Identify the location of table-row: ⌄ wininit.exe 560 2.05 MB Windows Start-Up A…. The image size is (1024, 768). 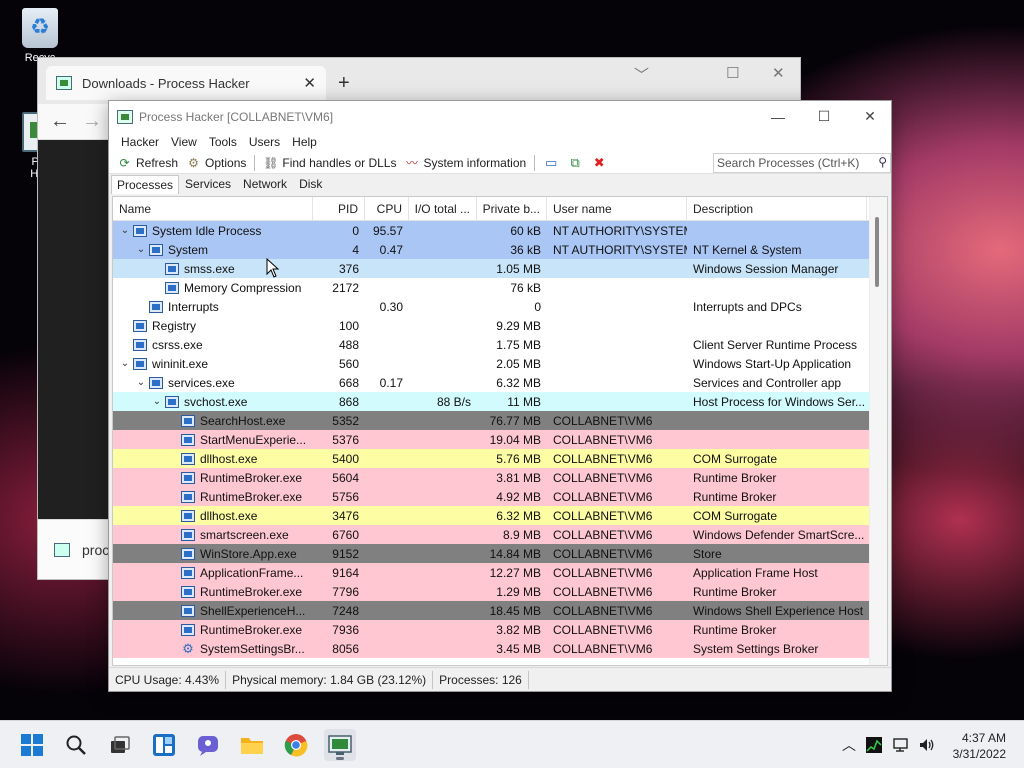
(491, 363).